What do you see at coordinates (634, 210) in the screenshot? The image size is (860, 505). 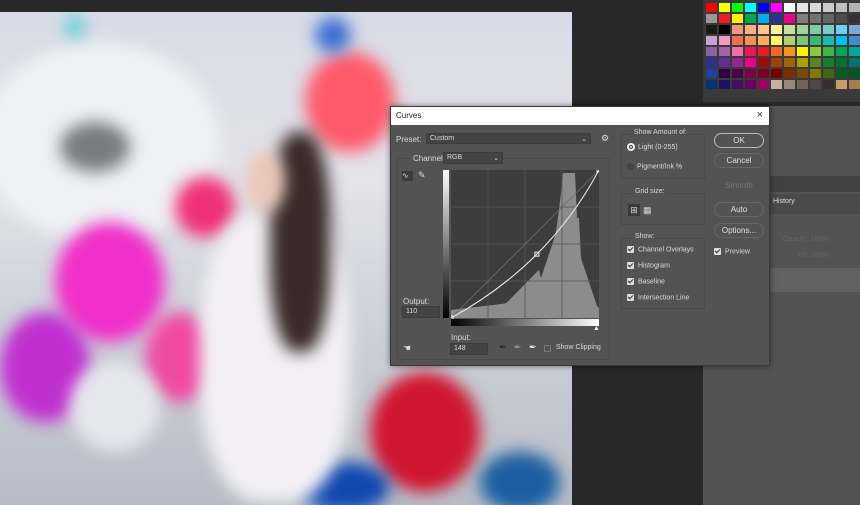 I see `simple-grid-icon: ⊞` at bounding box center [634, 210].